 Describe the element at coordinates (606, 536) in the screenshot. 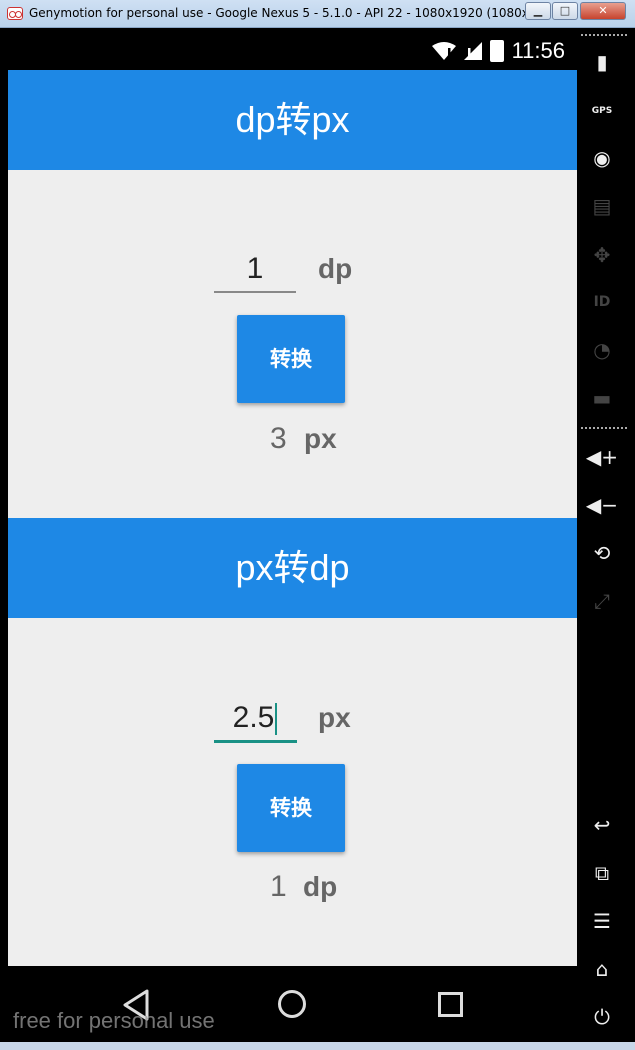

I see `genymotion-sidebar: ▮ GPS ◉ ▤ ✥ ID ◔ ▬ ◀+ ◀− ⟲ ⤢ ↩ ⧉ ☰ ⌂ ⏻` at that location.